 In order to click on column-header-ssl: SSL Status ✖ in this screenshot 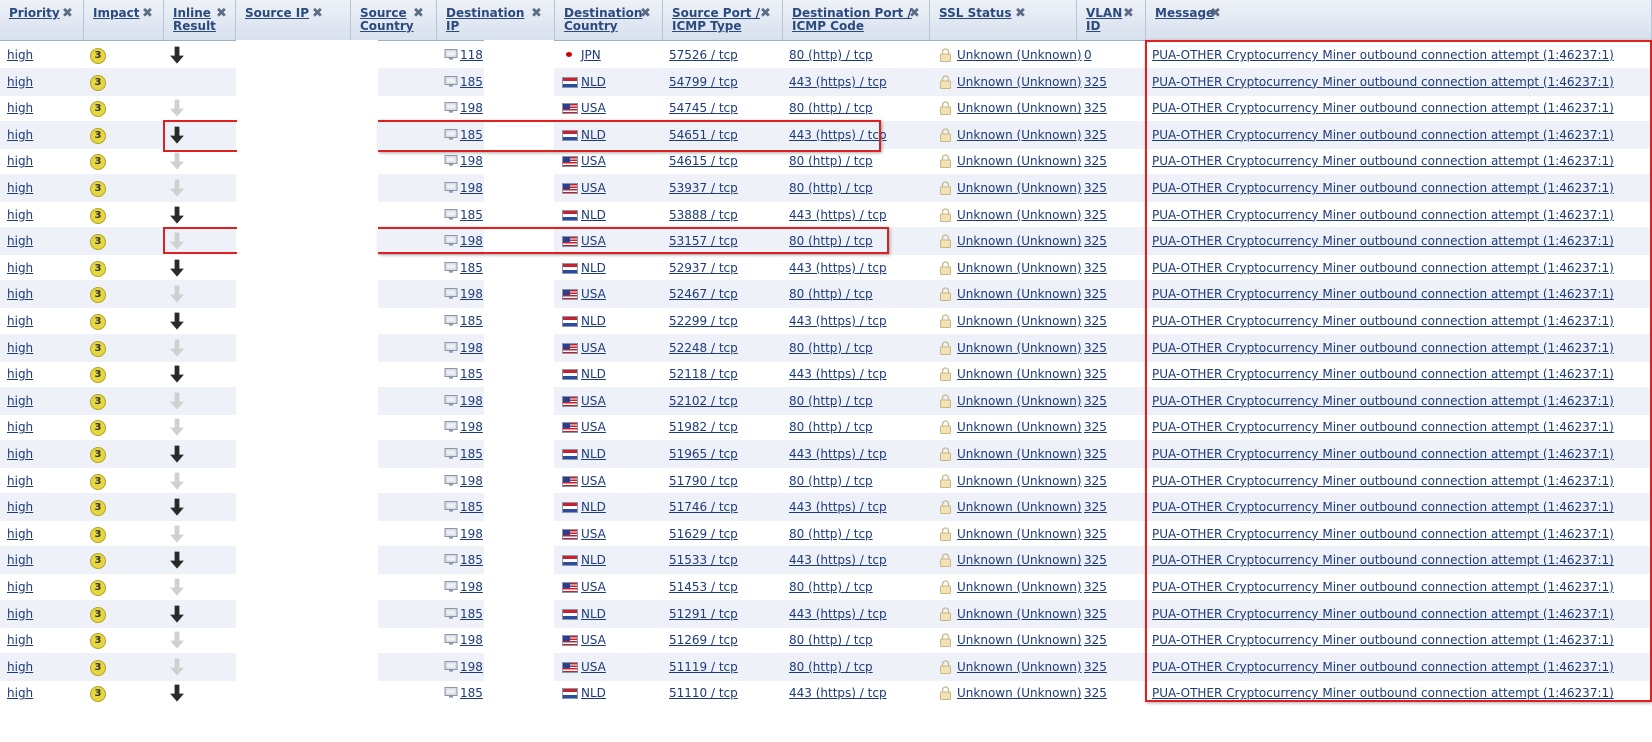, I will do `click(1003, 20)`.